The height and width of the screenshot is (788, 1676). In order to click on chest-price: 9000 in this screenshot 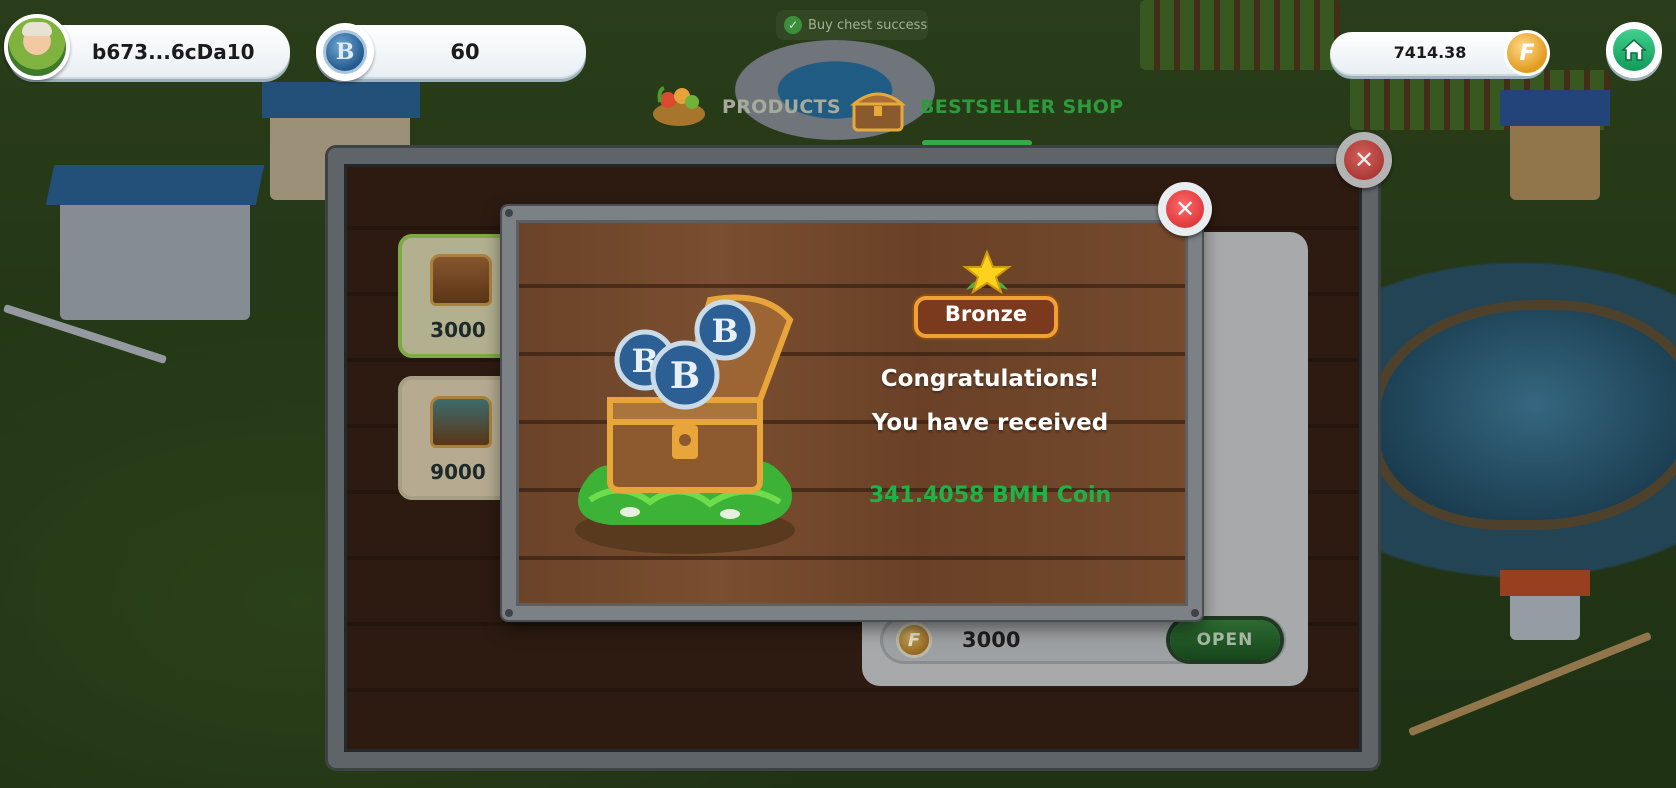, I will do `click(458, 472)`.